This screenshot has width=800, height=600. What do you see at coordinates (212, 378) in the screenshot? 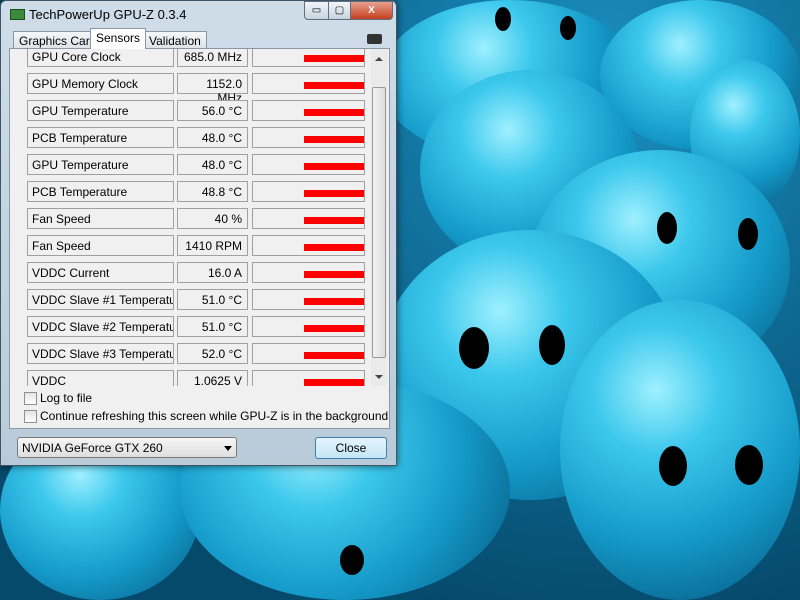
I see `sensor-value: 1.0625 V` at bounding box center [212, 378].